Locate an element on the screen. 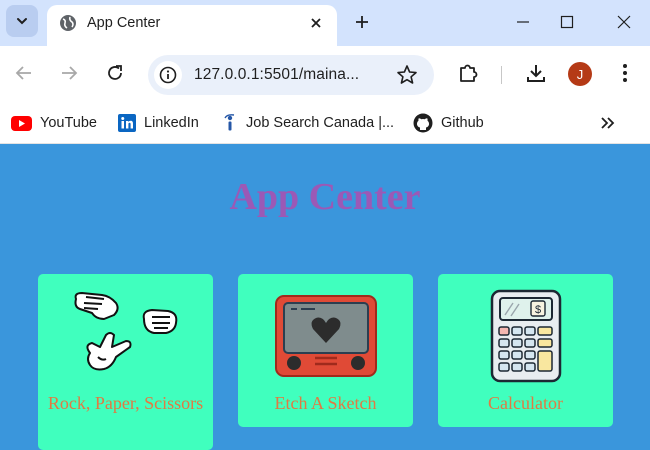 Image resolution: width=650 pixels, height=450 pixels. back-button is located at coordinates (24, 73).